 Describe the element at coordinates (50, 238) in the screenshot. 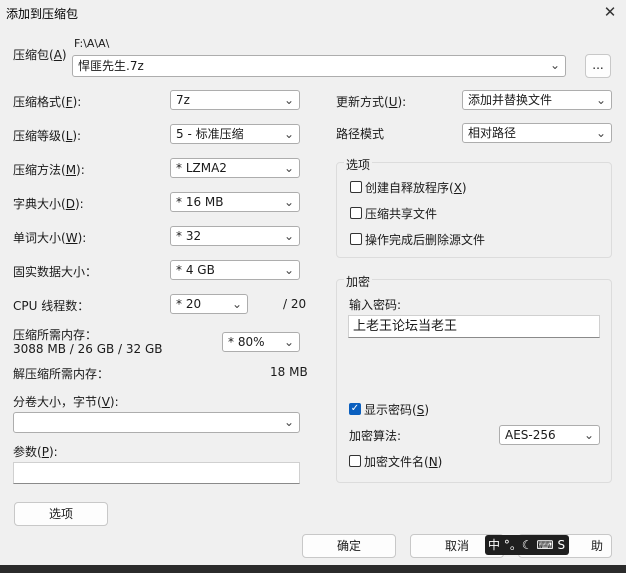

I see `word-label: 单词大小(W):` at that location.